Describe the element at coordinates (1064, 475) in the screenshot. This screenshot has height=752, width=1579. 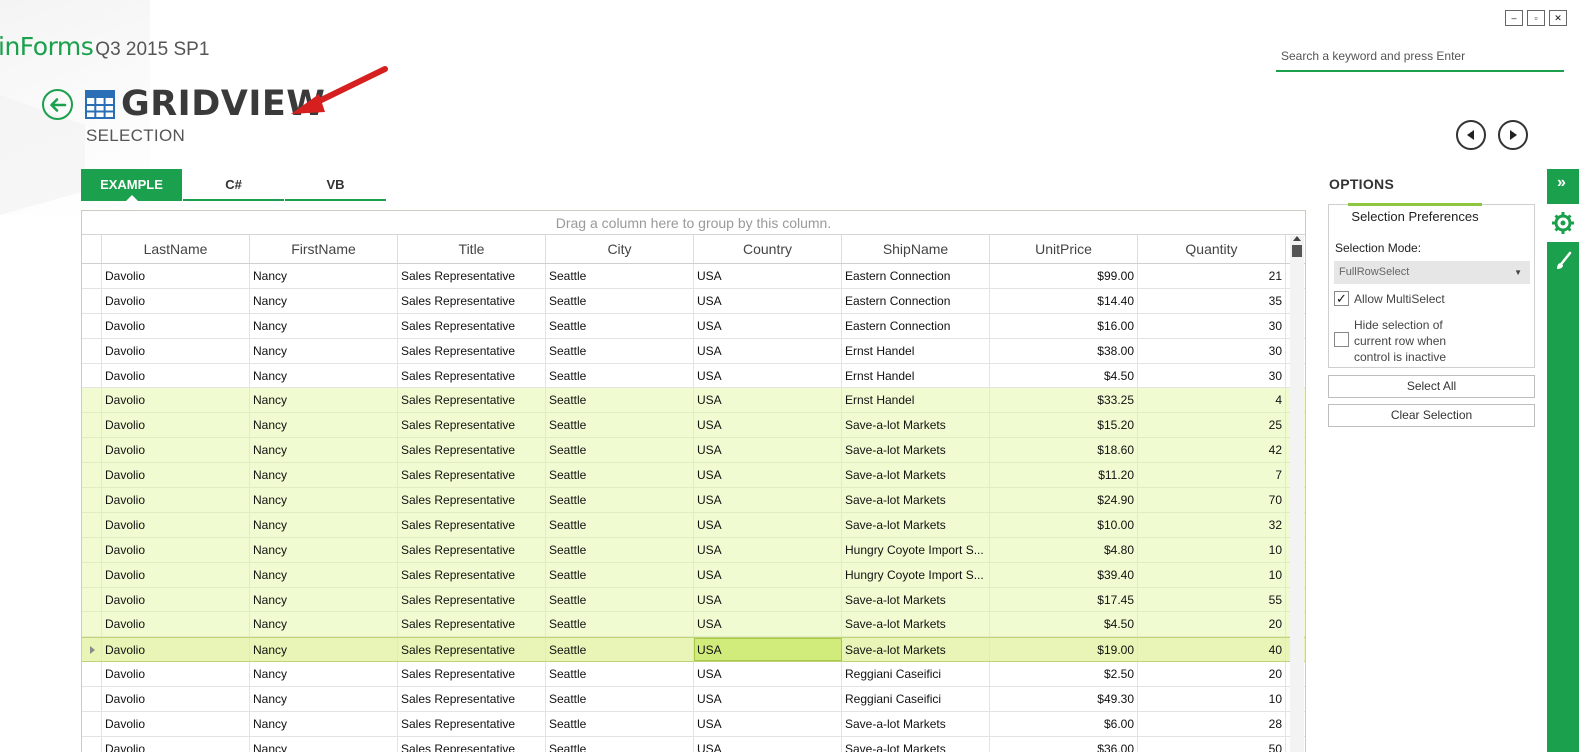
I see `cell-unitprice: $11.20` at that location.